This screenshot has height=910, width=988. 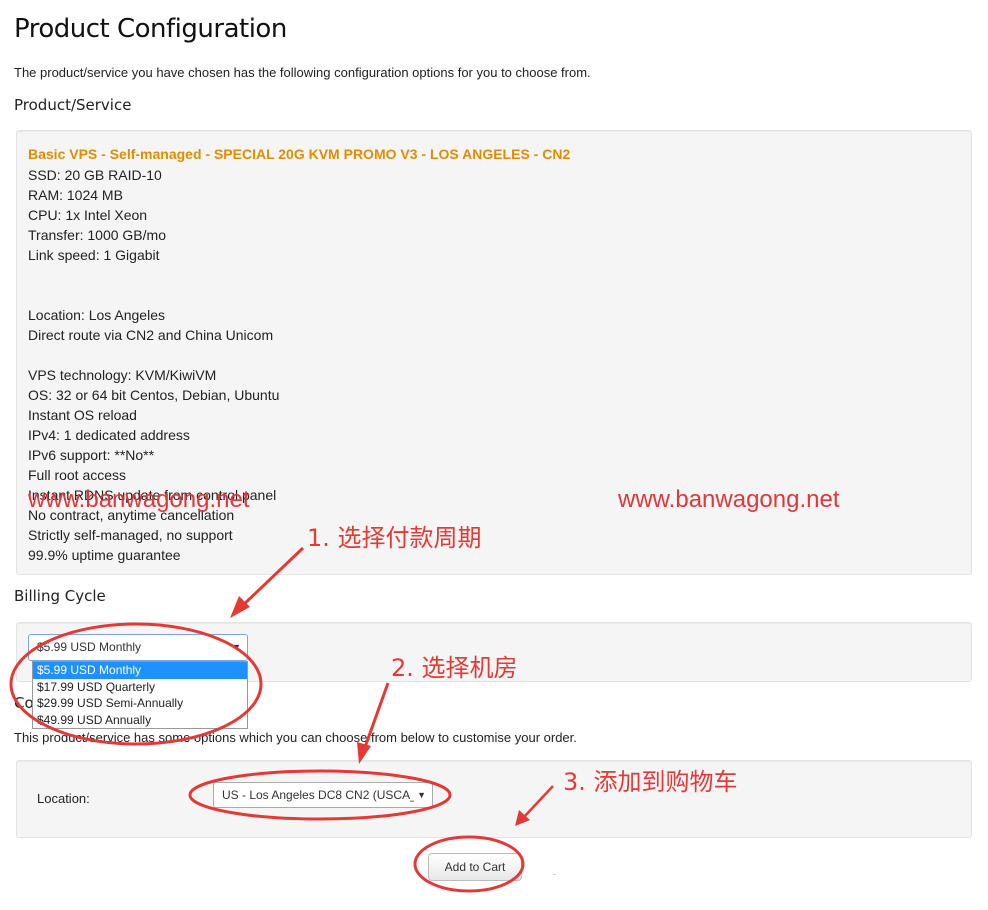 I want to click on spec-line: Transfer: 1000 GB/mo, so click(x=97, y=235).